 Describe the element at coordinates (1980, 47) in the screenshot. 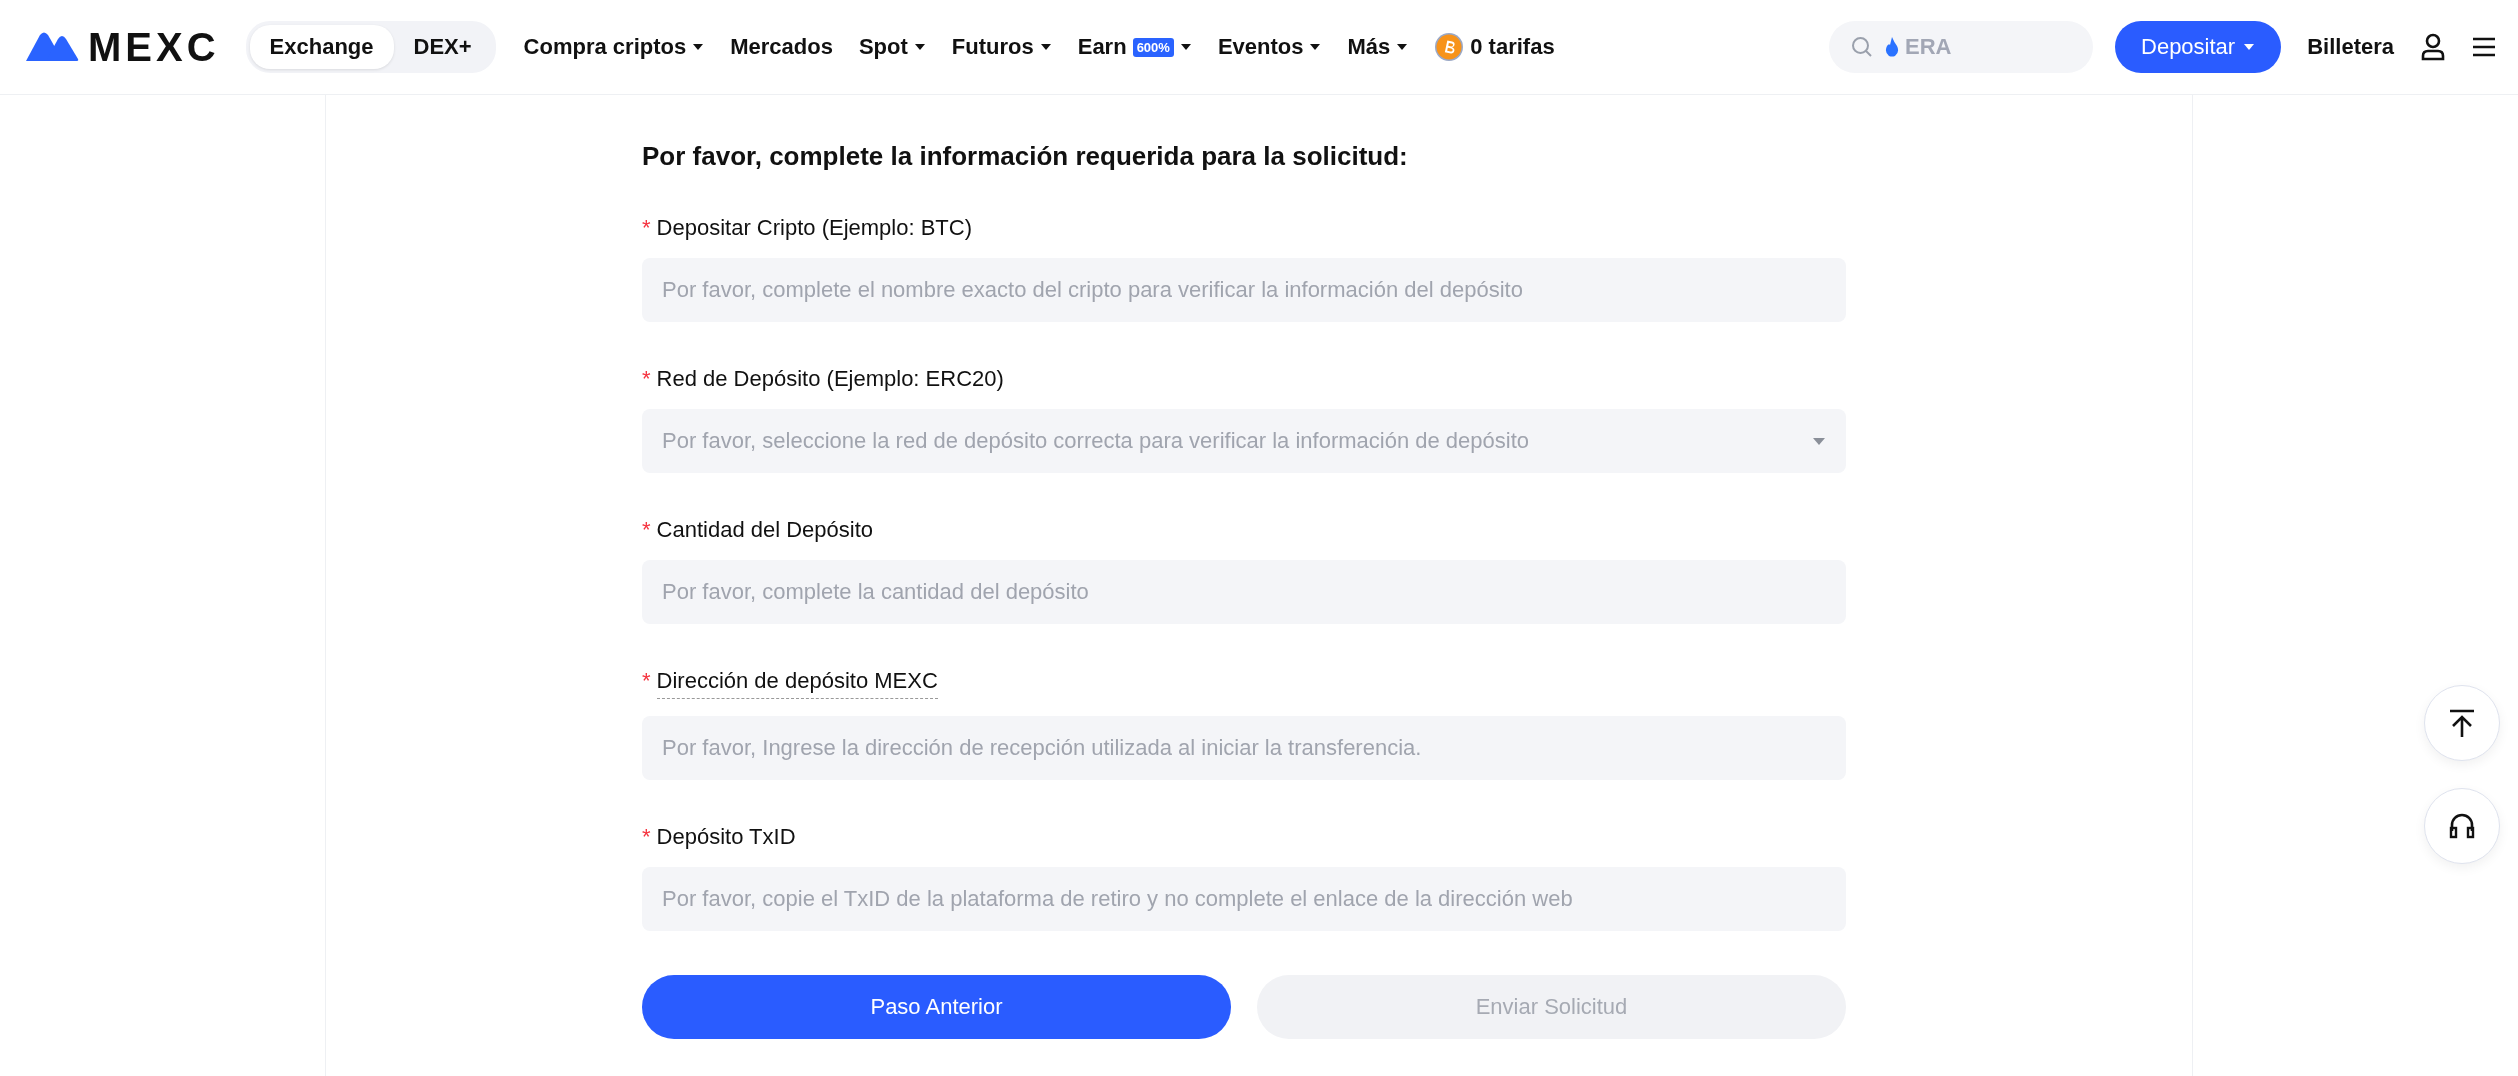

I see `search-input: ERA` at that location.